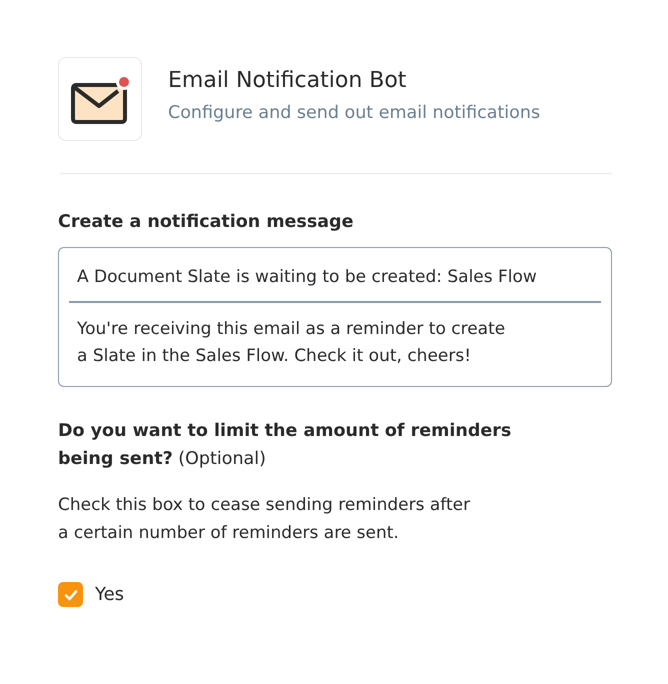 The width and height of the screenshot is (668, 684). Describe the element at coordinates (265, 519) in the screenshot. I see `description-text: Check this box to cease sending reminders after a certain number of reminders are sent.` at that location.